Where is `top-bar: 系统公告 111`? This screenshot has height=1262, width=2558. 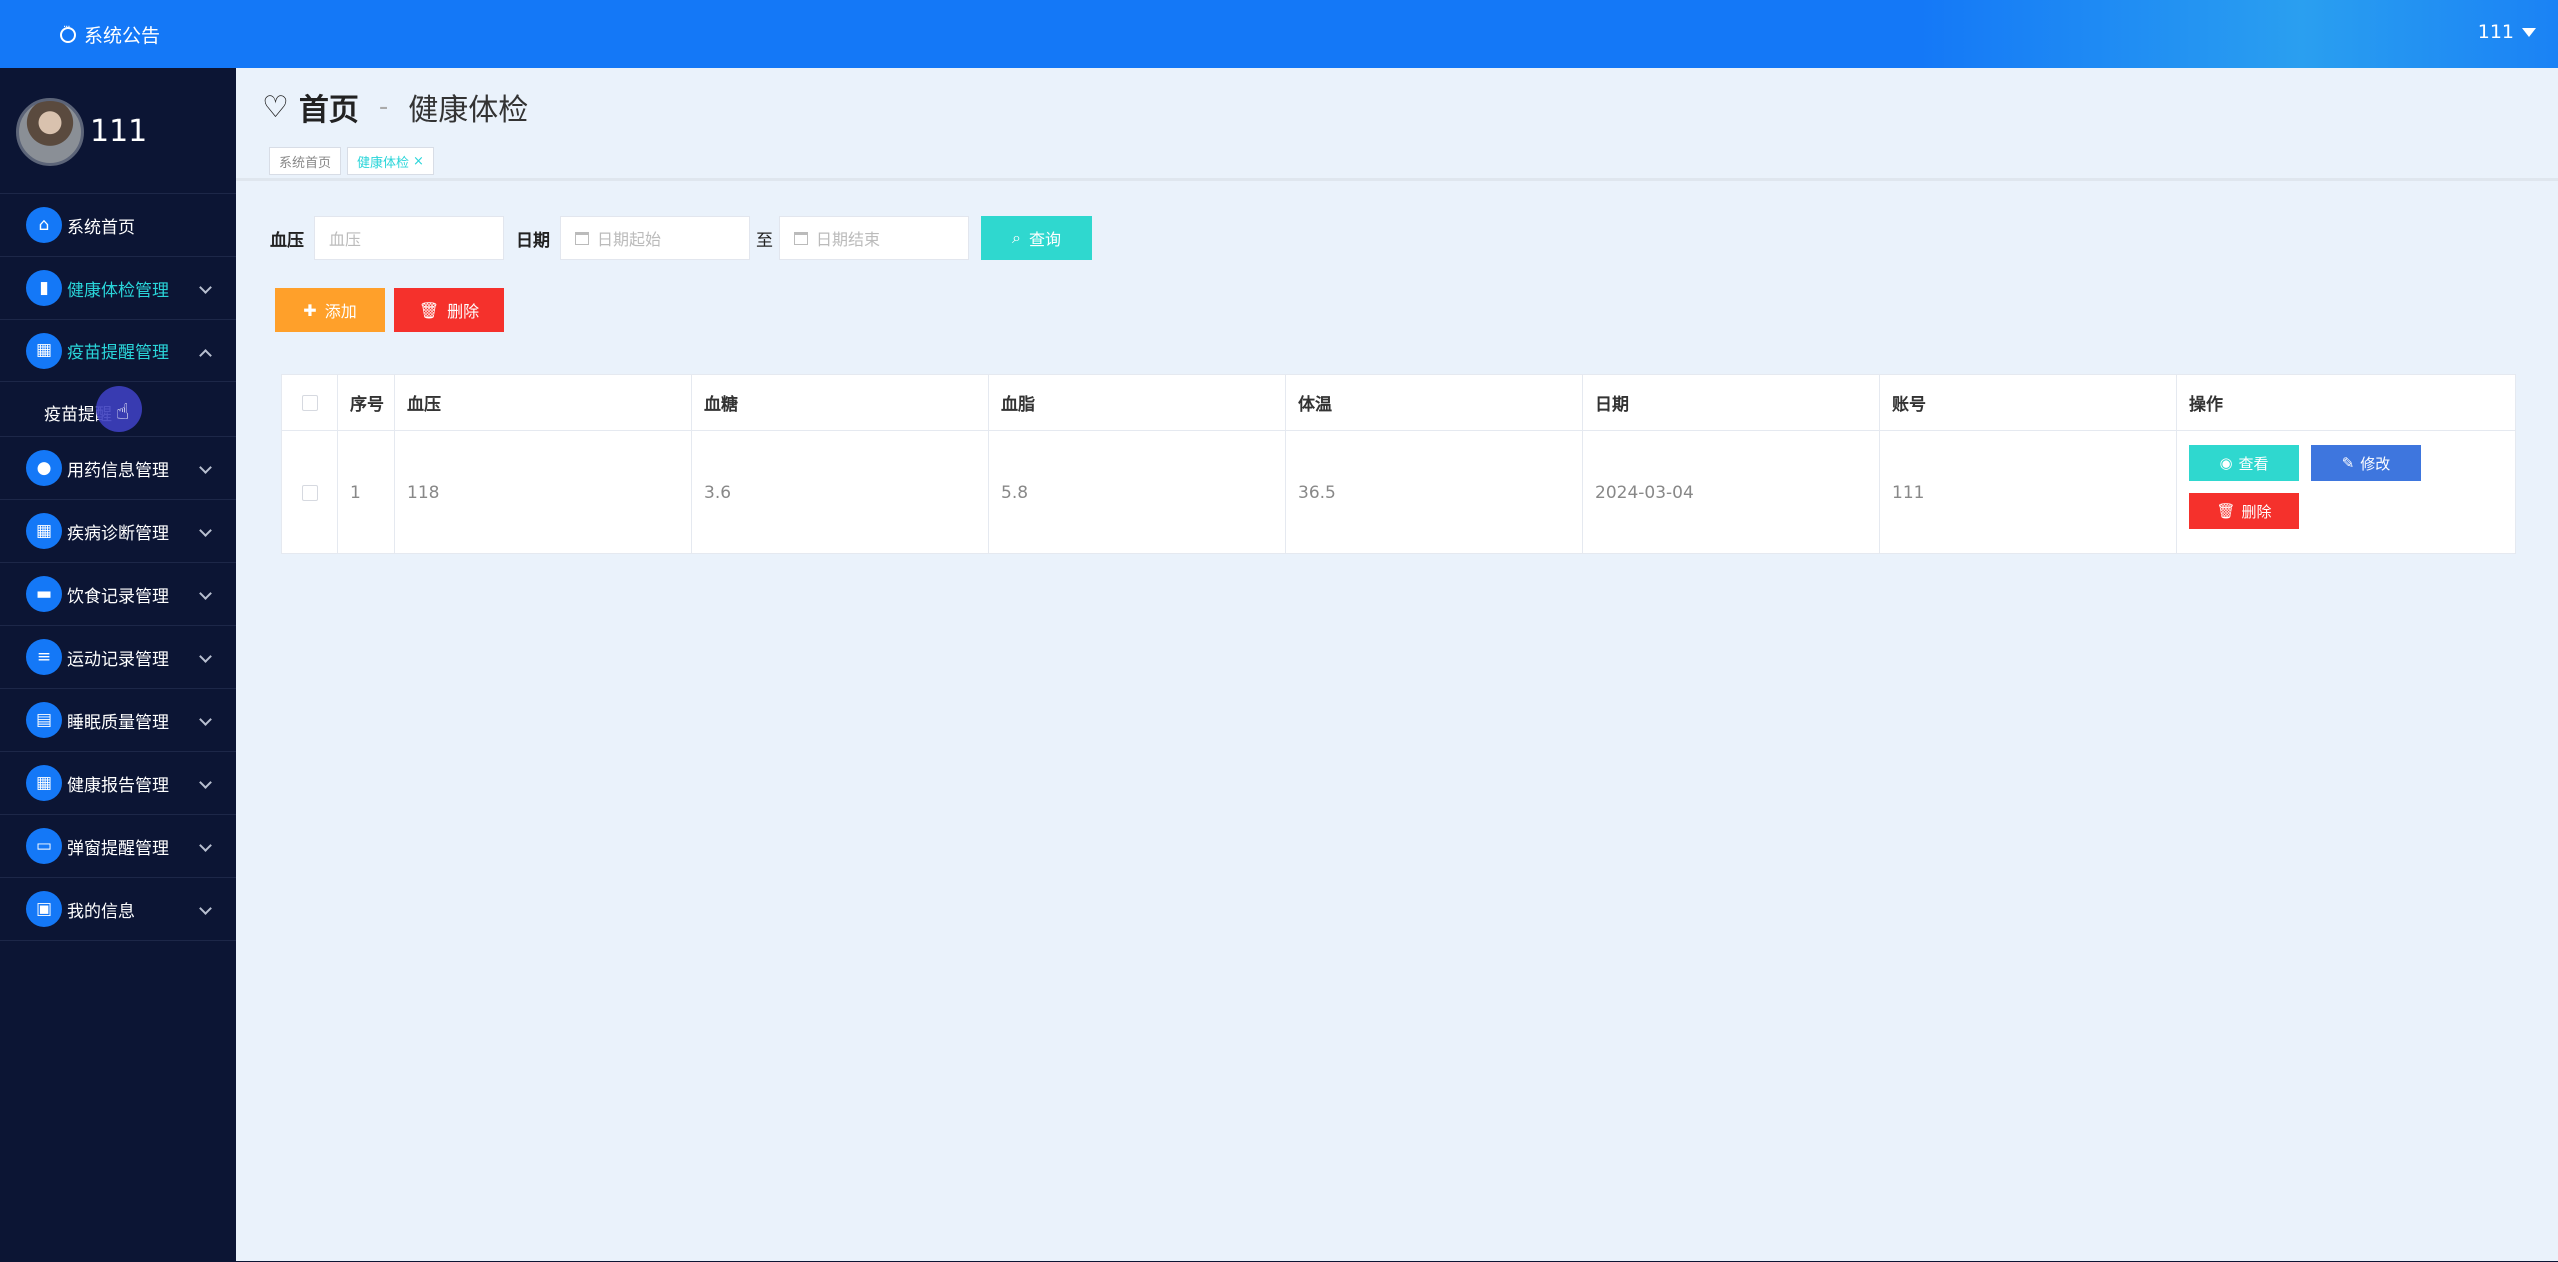
top-bar: 系统公告 111 is located at coordinates (1279, 34).